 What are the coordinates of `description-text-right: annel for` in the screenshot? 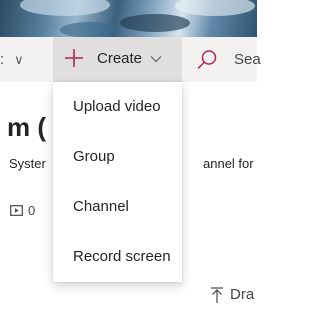 It's located at (228, 163).